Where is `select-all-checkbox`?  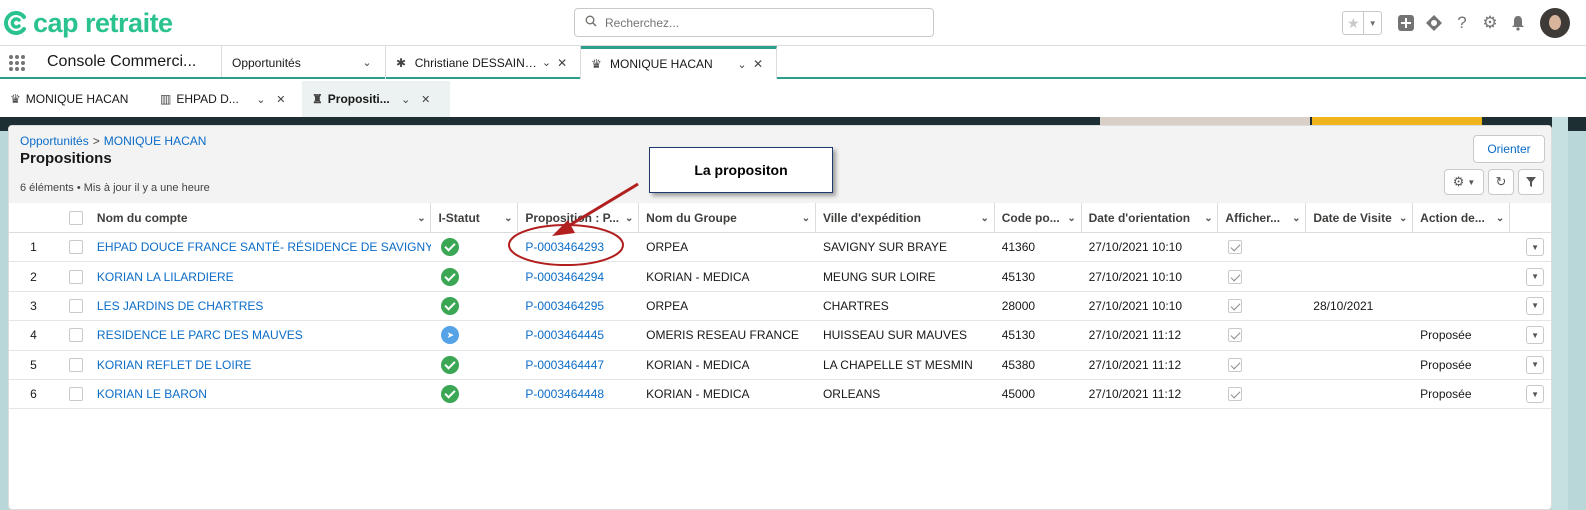 select-all-checkbox is located at coordinates (75, 218).